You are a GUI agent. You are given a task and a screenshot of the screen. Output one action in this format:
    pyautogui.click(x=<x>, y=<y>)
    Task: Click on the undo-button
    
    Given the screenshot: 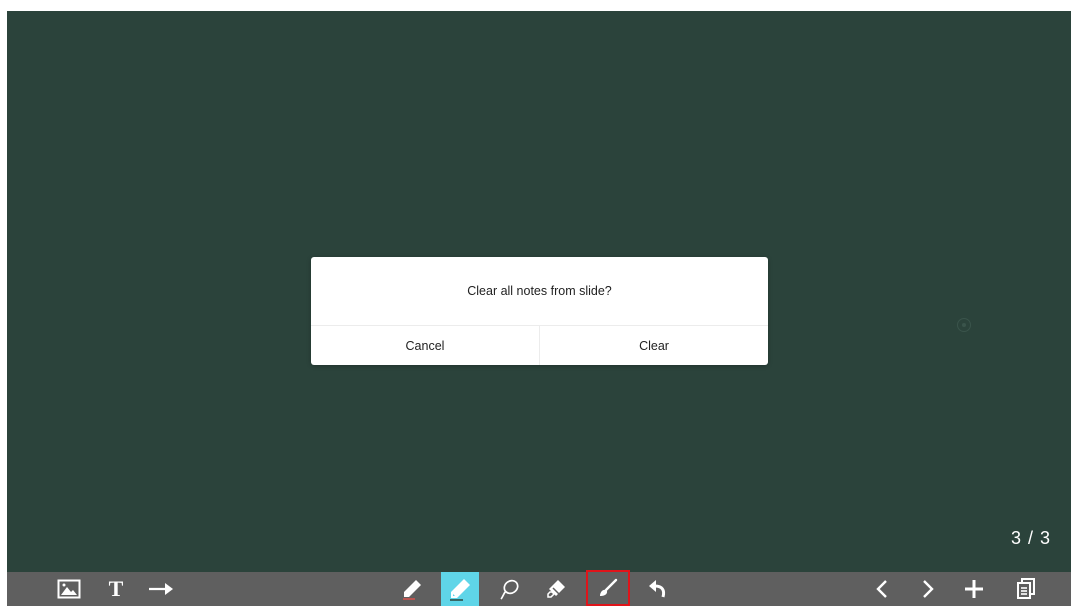 What is the action you would take?
    pyautogui.click(x=658, y=589)
    